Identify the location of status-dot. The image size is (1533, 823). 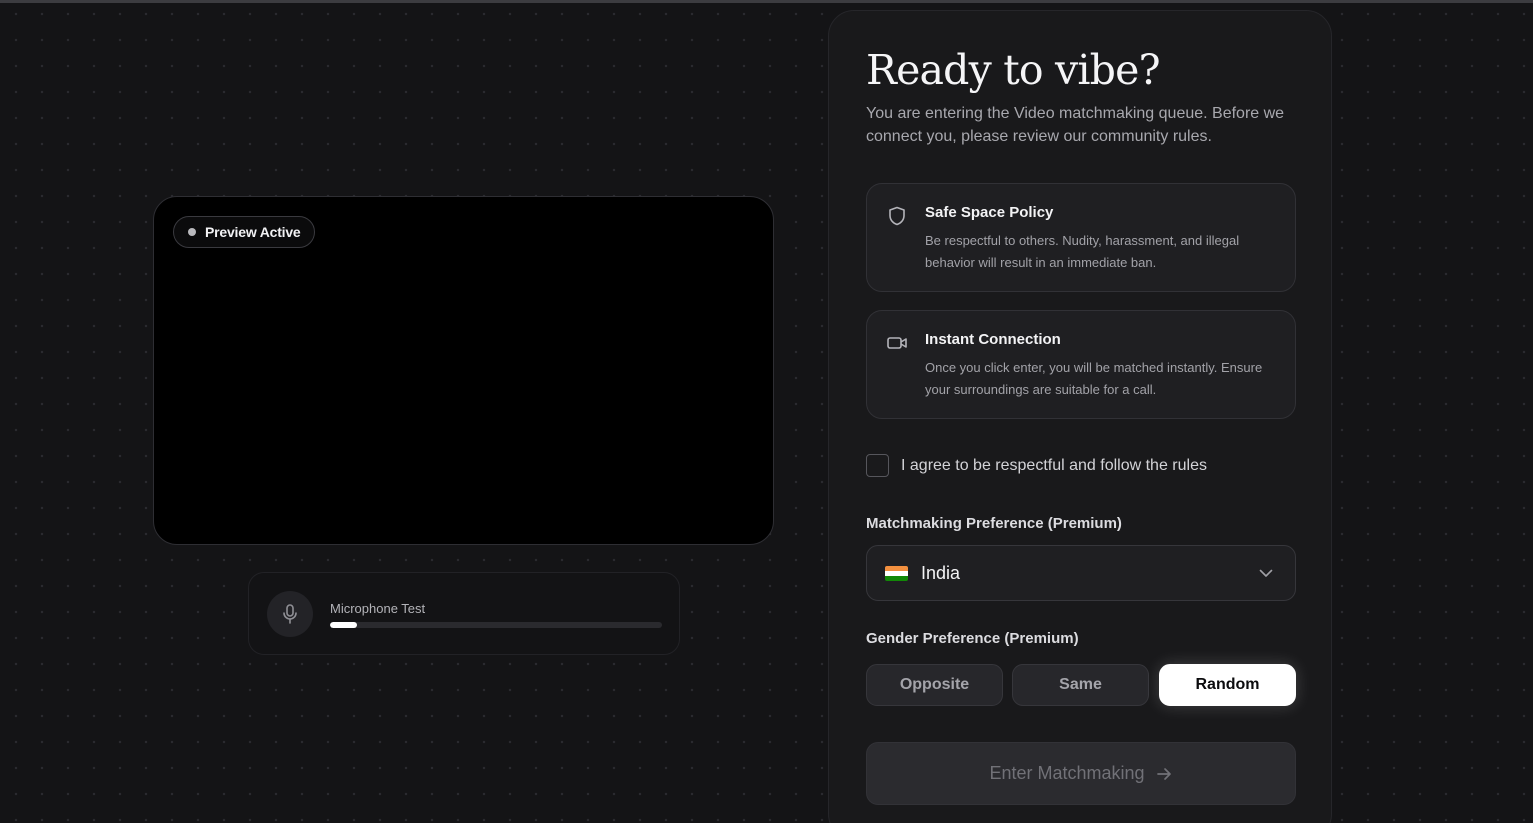
(192, 232).